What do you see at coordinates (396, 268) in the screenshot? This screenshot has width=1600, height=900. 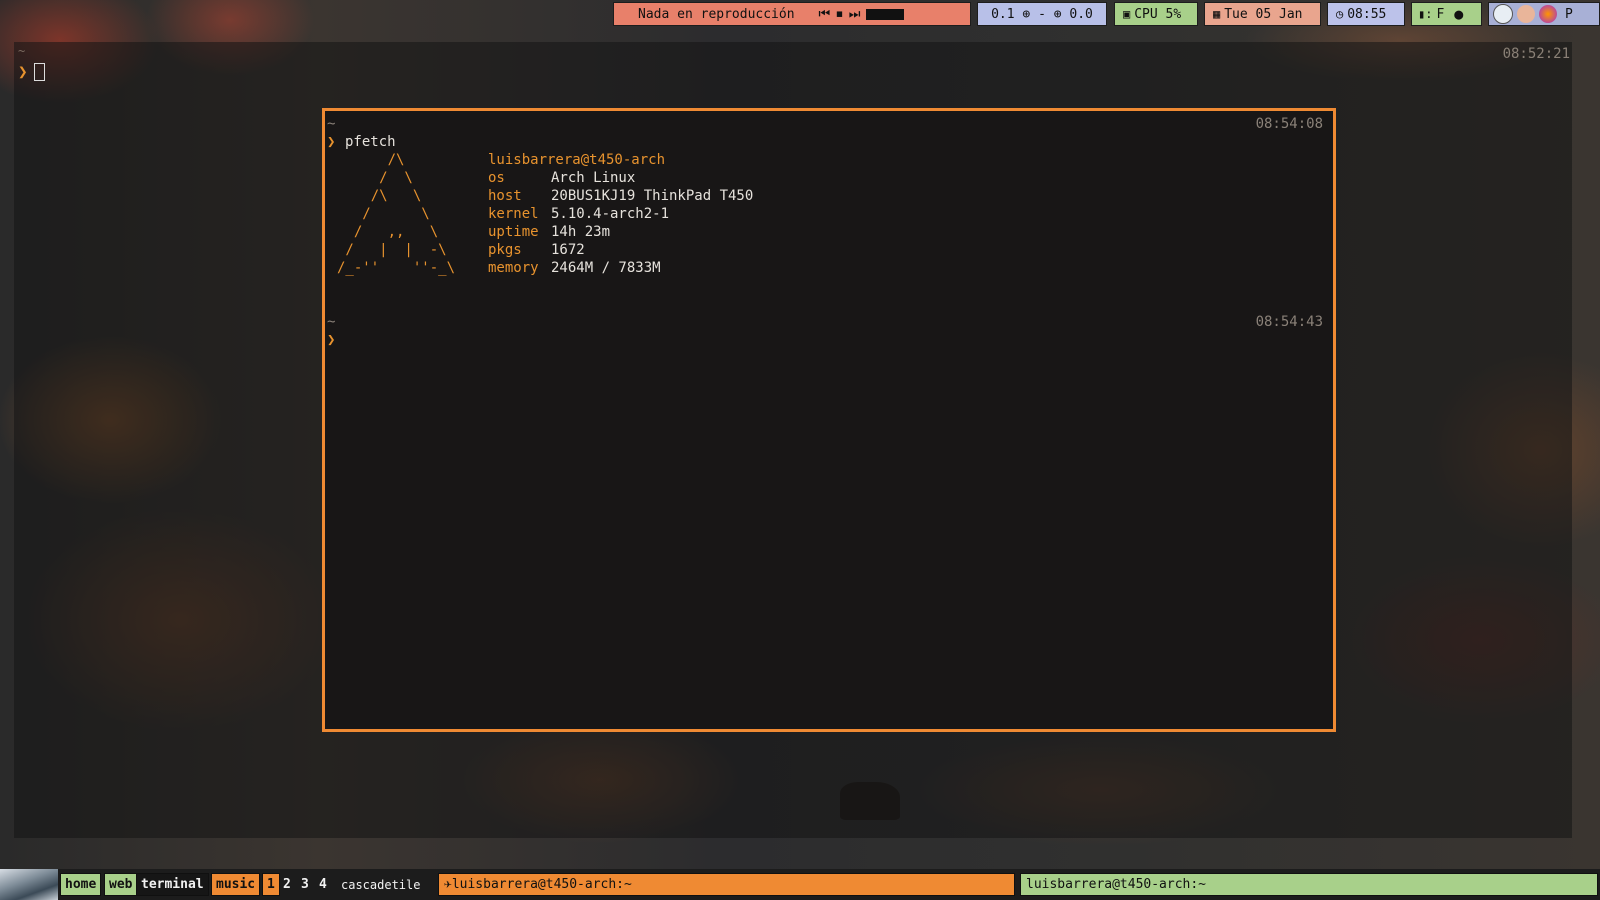 I see `ascii-art-line: /_-'' ''-_\` at bounding box center [396, 268].